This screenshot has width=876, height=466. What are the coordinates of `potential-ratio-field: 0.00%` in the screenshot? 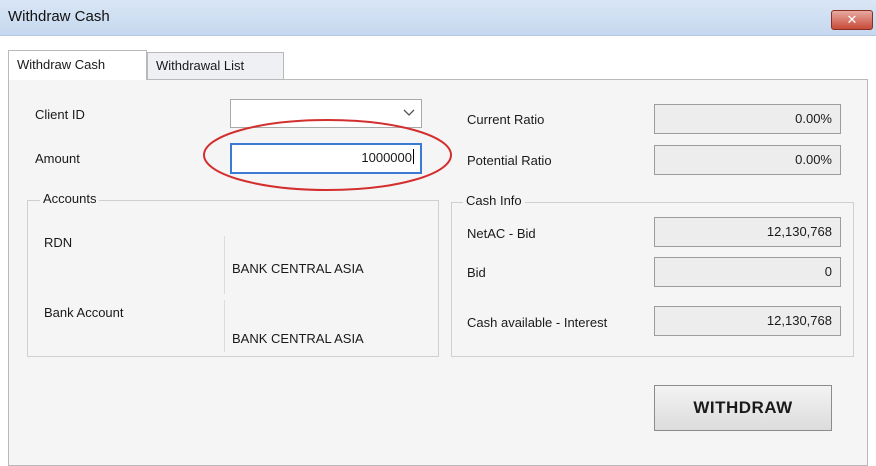 It's located at (747, 160).